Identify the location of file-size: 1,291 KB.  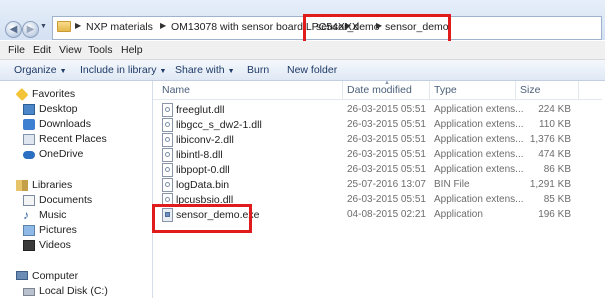
(550, 184).